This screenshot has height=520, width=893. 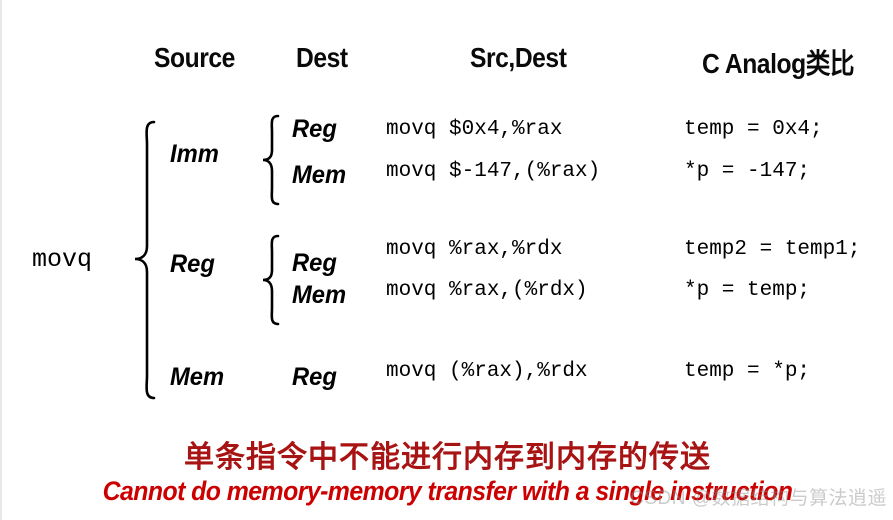 I want to click on note-chinese: 单条指令中不能进行内存到内存的传送, so click(x=447, y=457).